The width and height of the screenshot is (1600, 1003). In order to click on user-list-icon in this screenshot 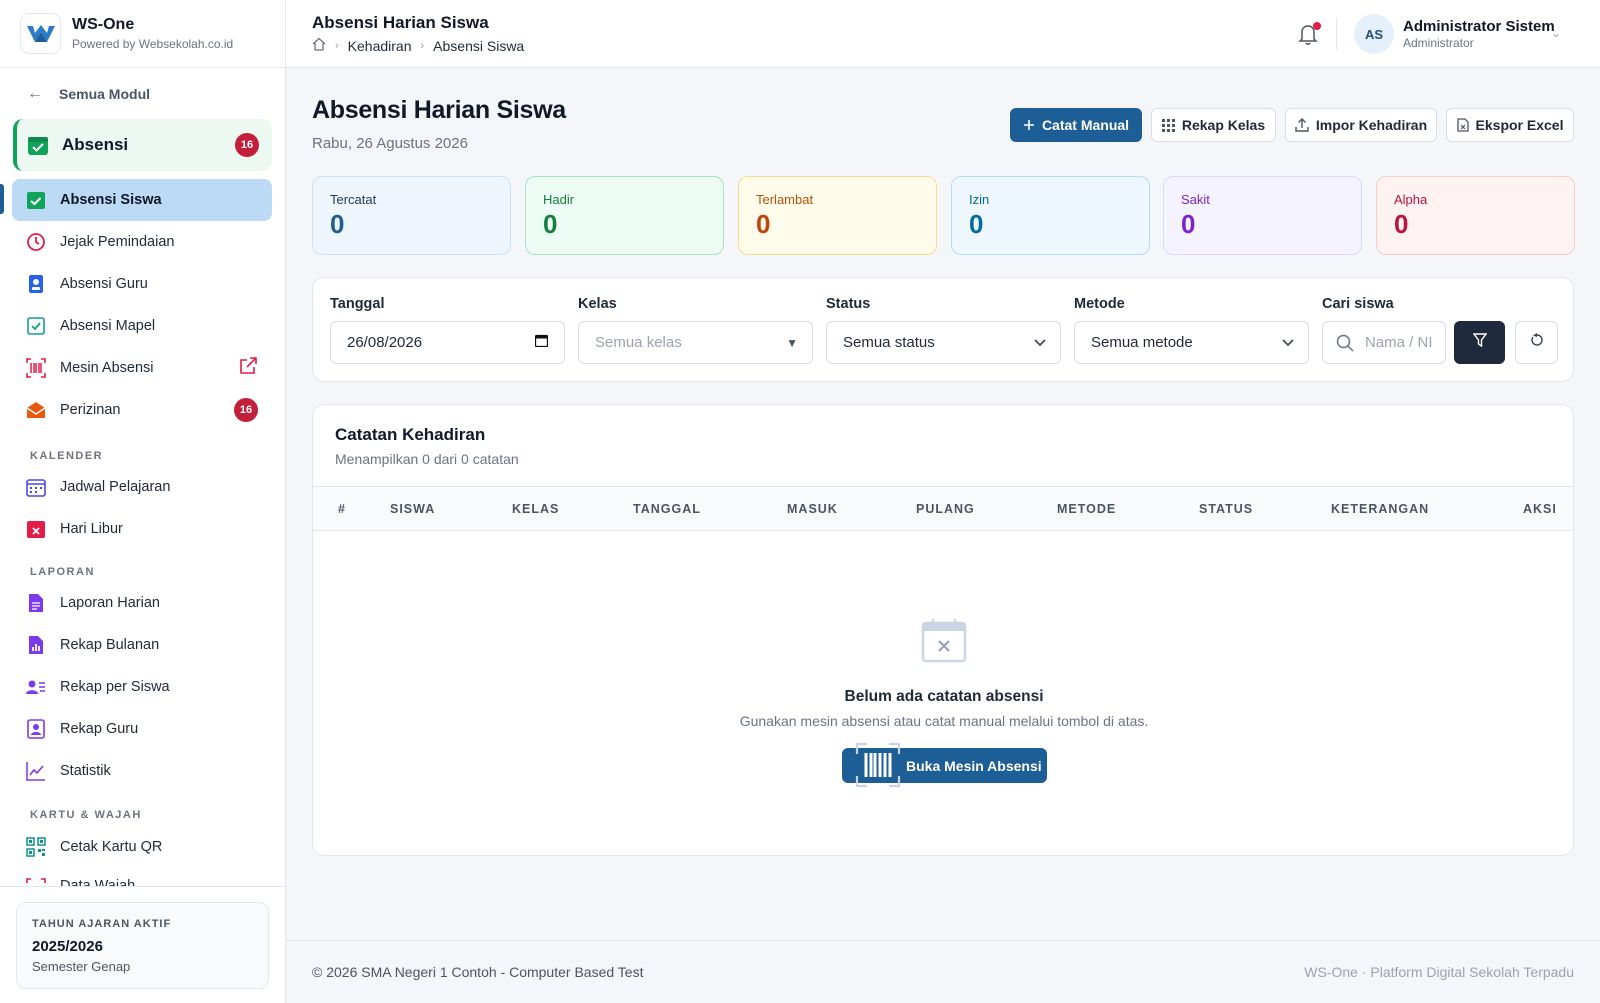, I will do `click(36, 687)`.